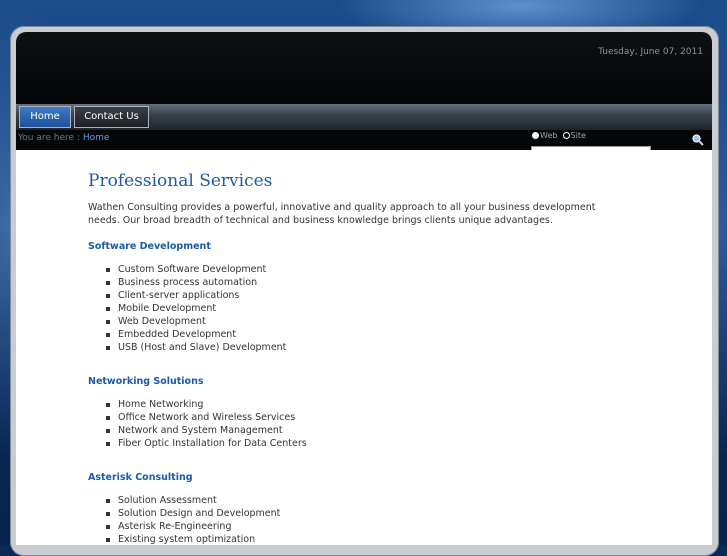  Describe the element at coordinates (206, 417) in the screenshot. I see `list-item: Office Network and Wireless Services` at that location.